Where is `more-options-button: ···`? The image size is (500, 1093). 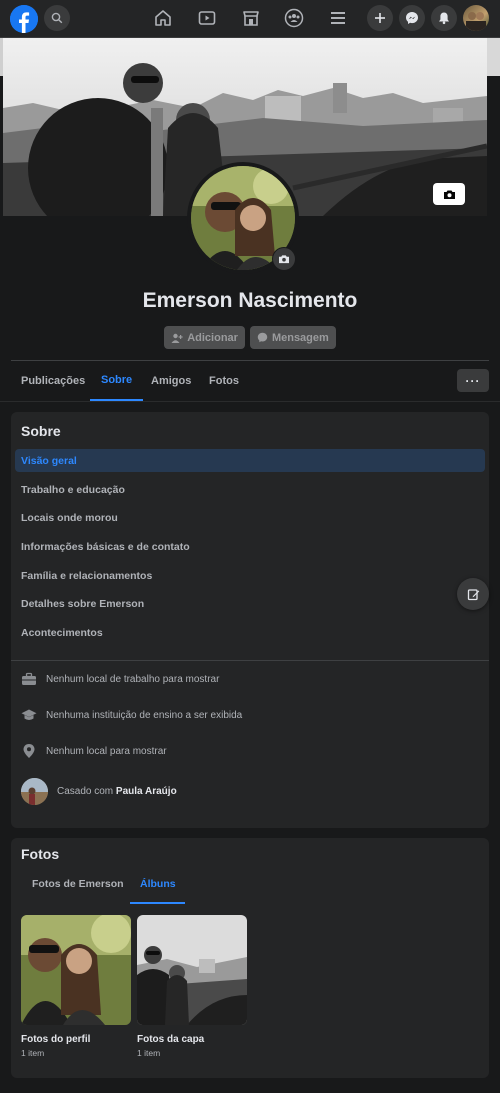 more-options-button: ··· is located at coordinates (473, 380).